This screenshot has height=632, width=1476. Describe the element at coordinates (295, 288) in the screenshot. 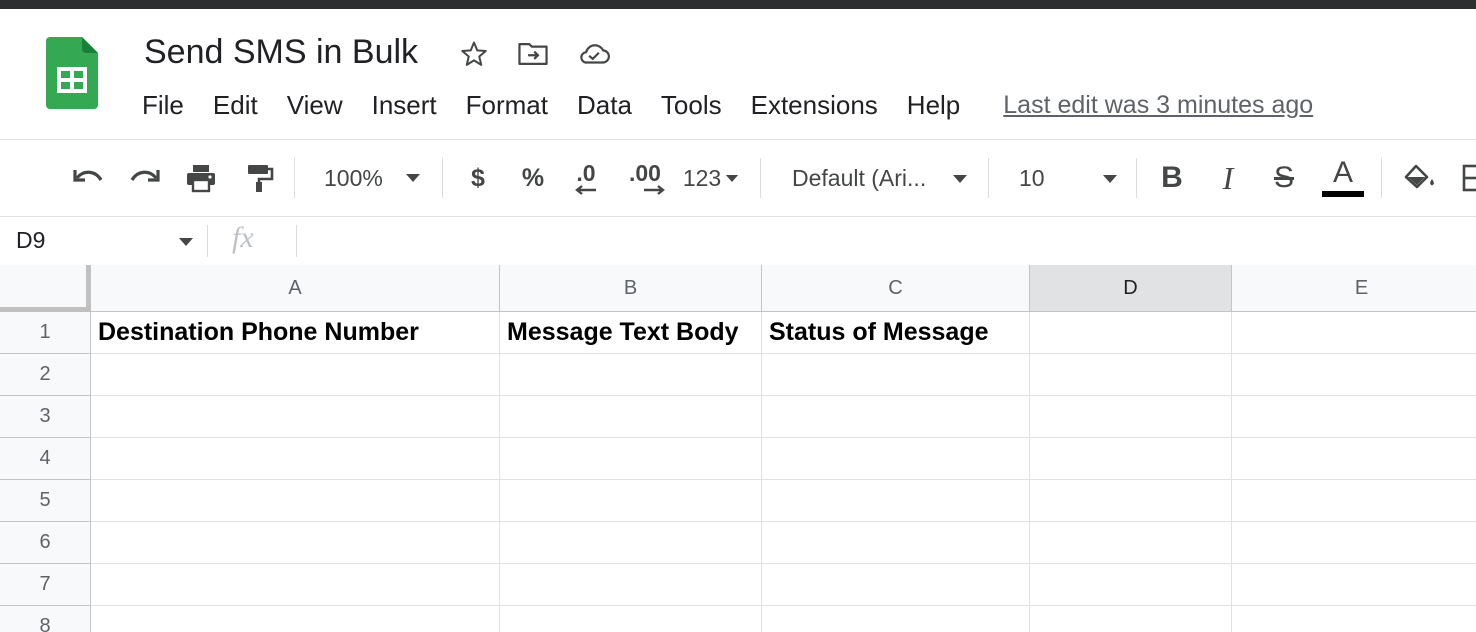

I see `column-header-a: A` at that location.